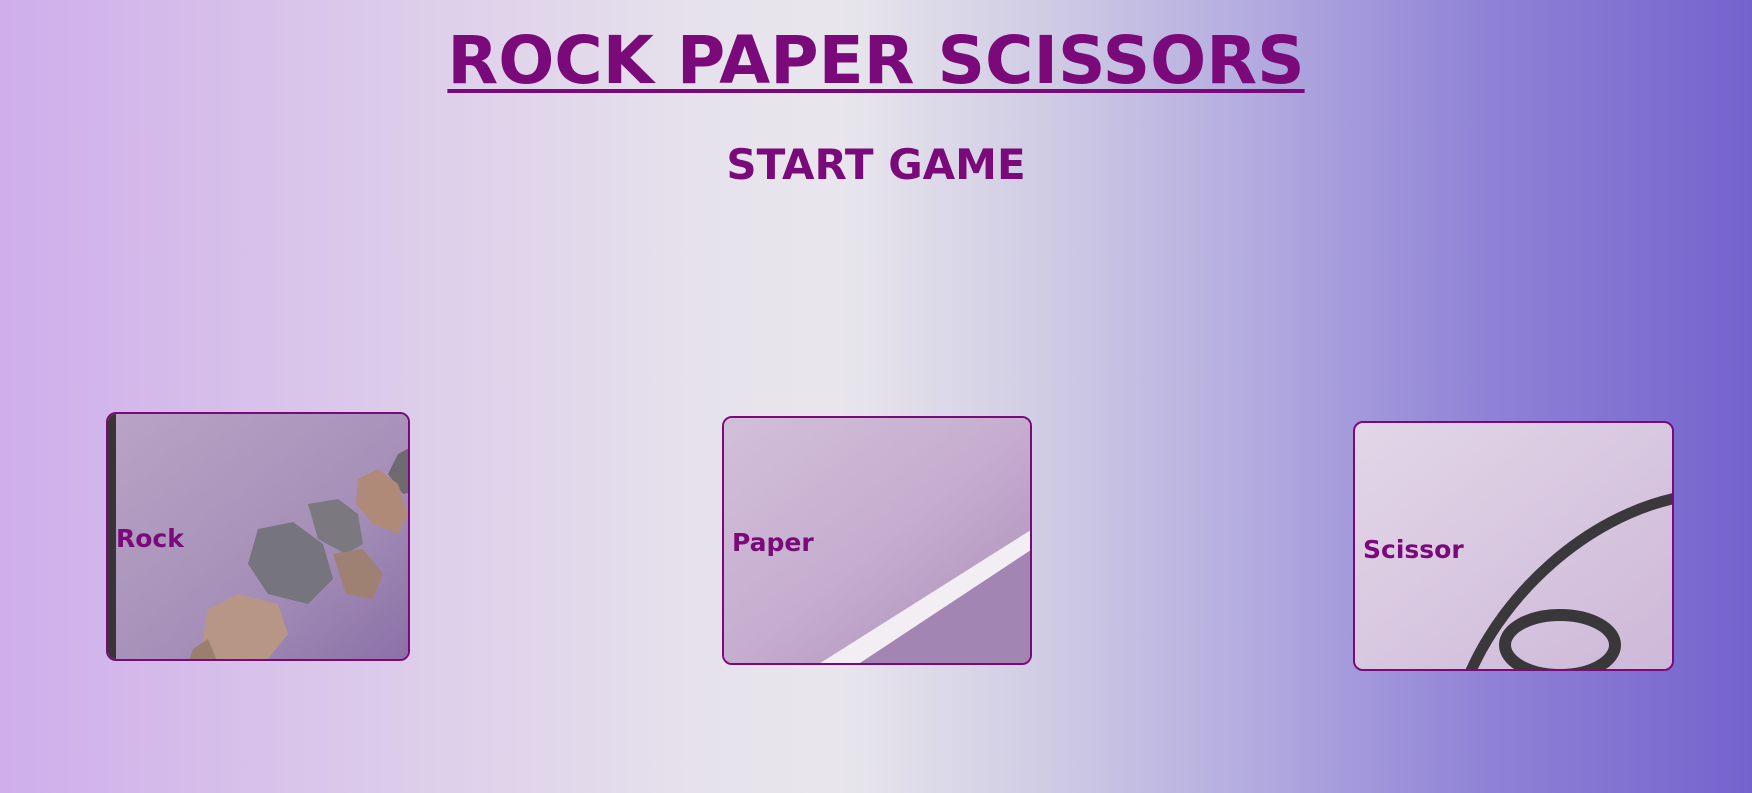 Image resolution: width=1752 pixels, height=793 pixels. I want to click on scissor-label: Scissor, so click(1413, 549).